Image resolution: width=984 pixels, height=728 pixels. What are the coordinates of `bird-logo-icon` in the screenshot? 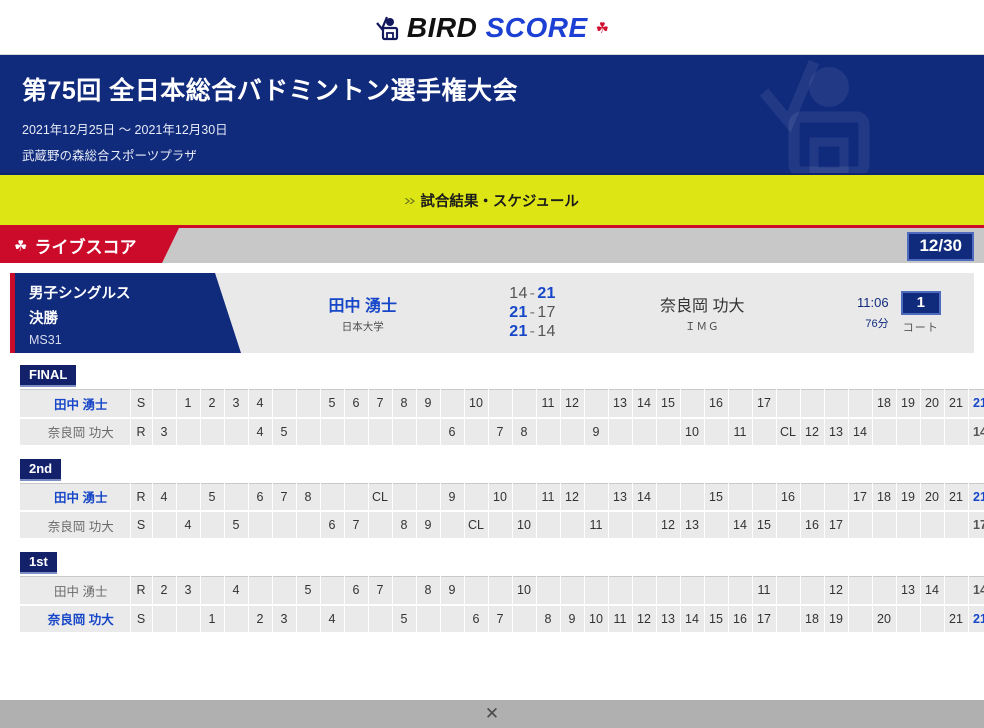 It's located at (388, 28).